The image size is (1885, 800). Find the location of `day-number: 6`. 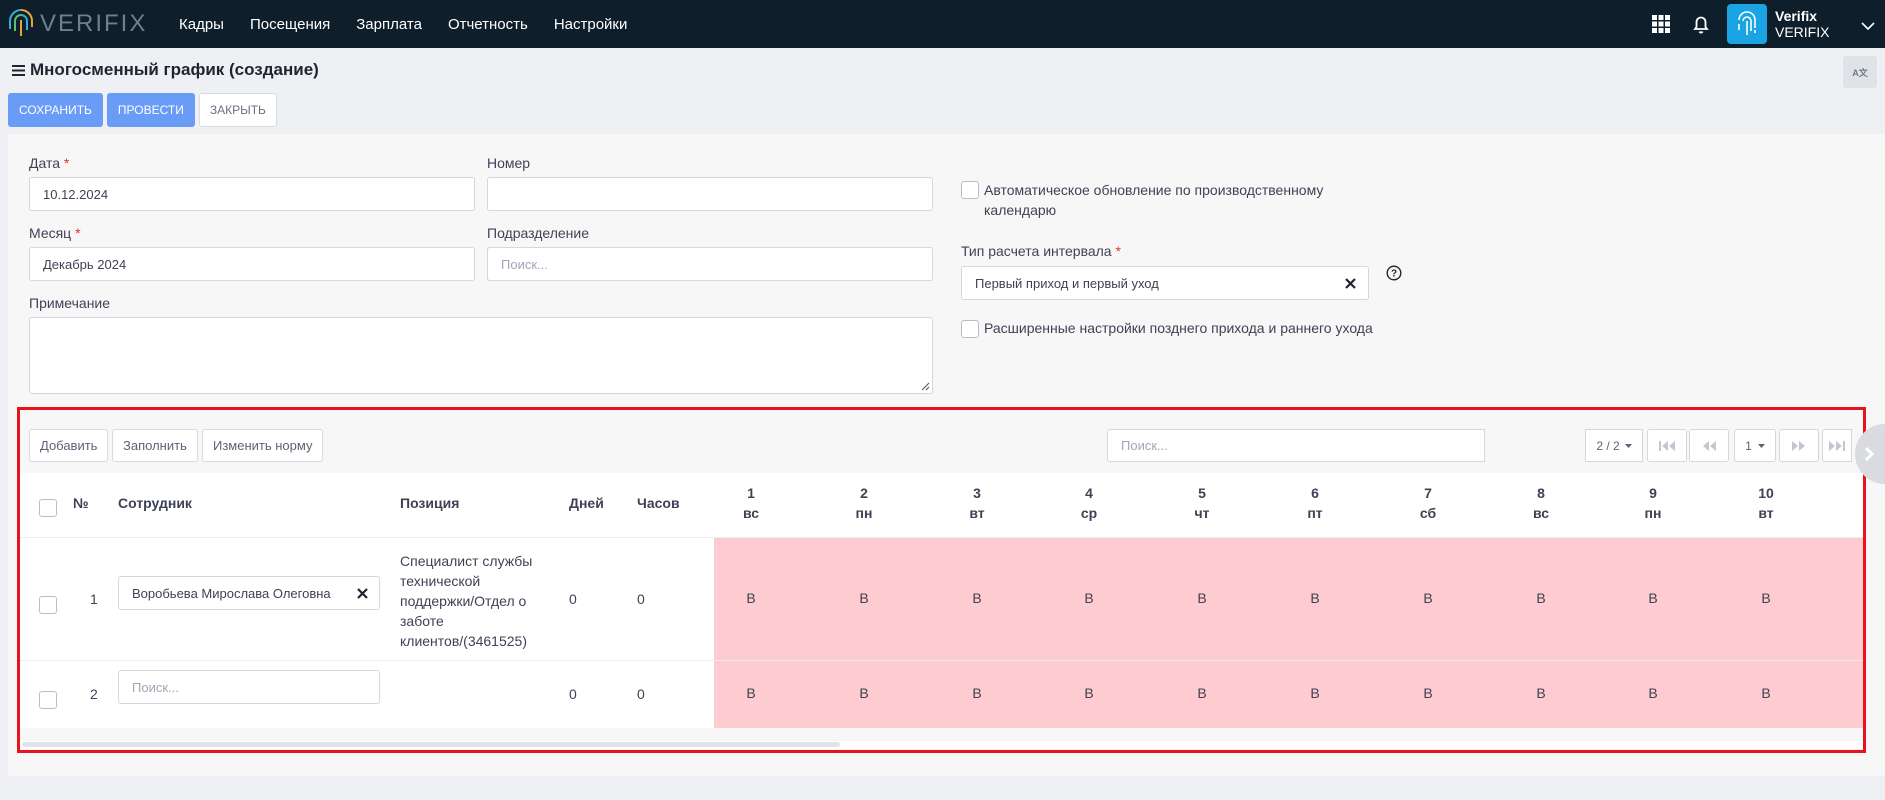

day-number: 6 is located at coordinates (1315, 493).